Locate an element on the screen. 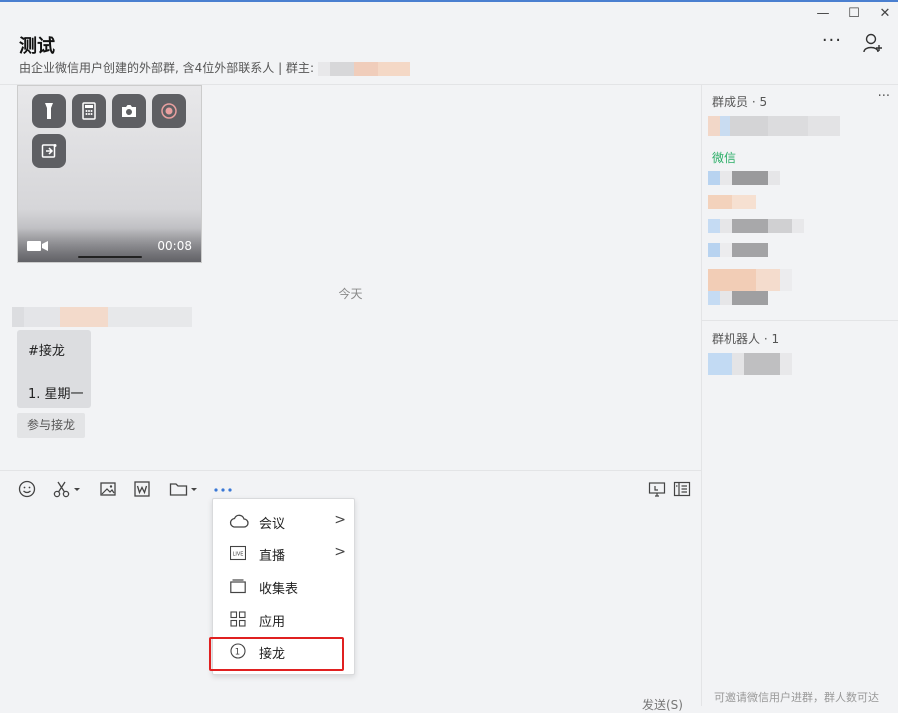 The height and width of the screenshot is (713, 898). emoji-icon is located at coordinates (27, 489).